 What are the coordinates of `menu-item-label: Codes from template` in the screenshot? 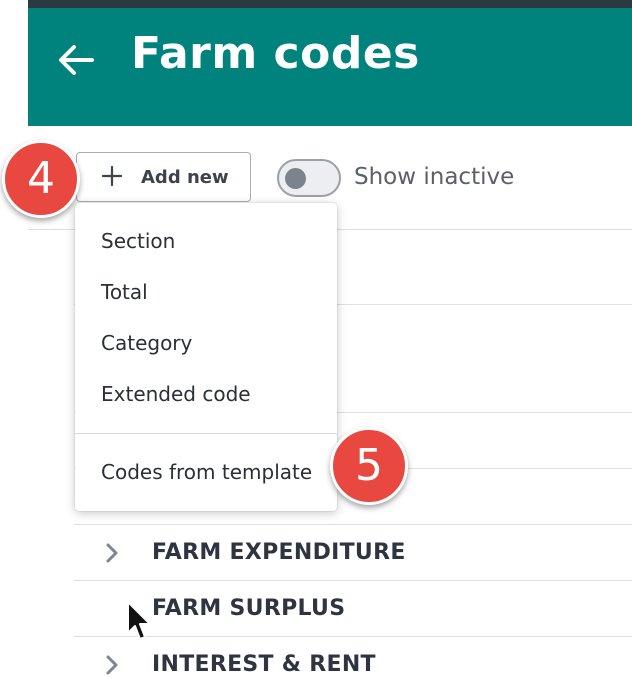 It's located at (207, 472).